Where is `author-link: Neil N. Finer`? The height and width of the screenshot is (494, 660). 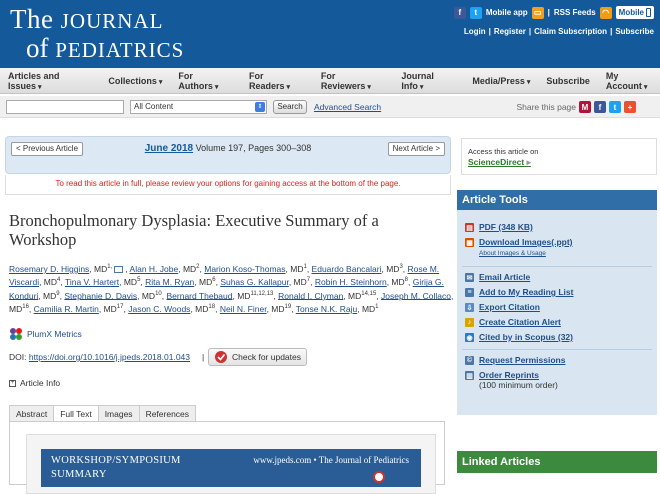 author-link: Neil N. Finer is located at coordinates (243, 309).